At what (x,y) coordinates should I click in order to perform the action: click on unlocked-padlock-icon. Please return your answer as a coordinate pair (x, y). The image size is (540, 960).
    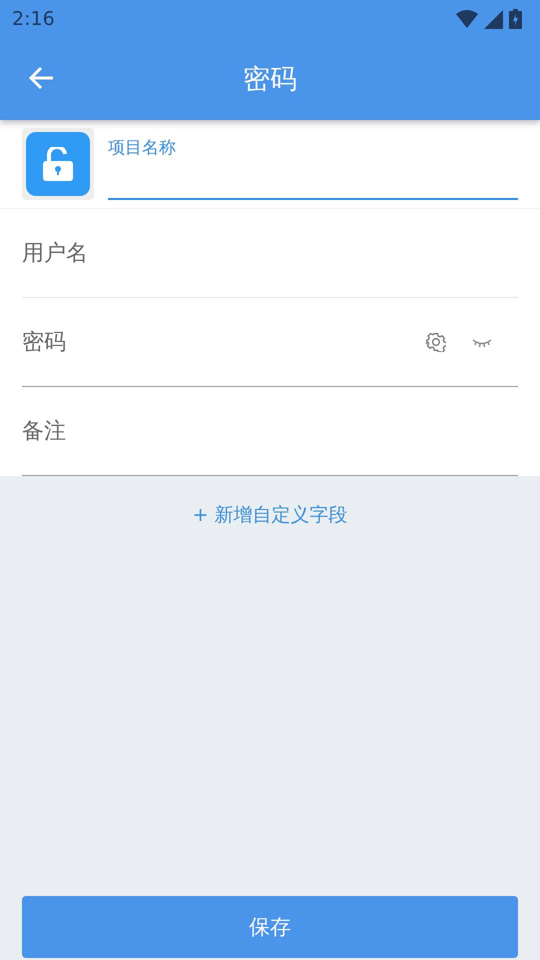
    Looking at the image, I should click on (58, 164).